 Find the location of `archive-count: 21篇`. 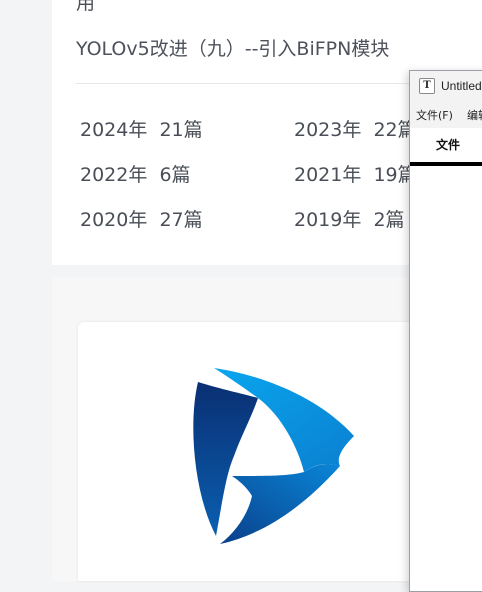

archive-count: 21篇 is located at coordinates (181, 130).